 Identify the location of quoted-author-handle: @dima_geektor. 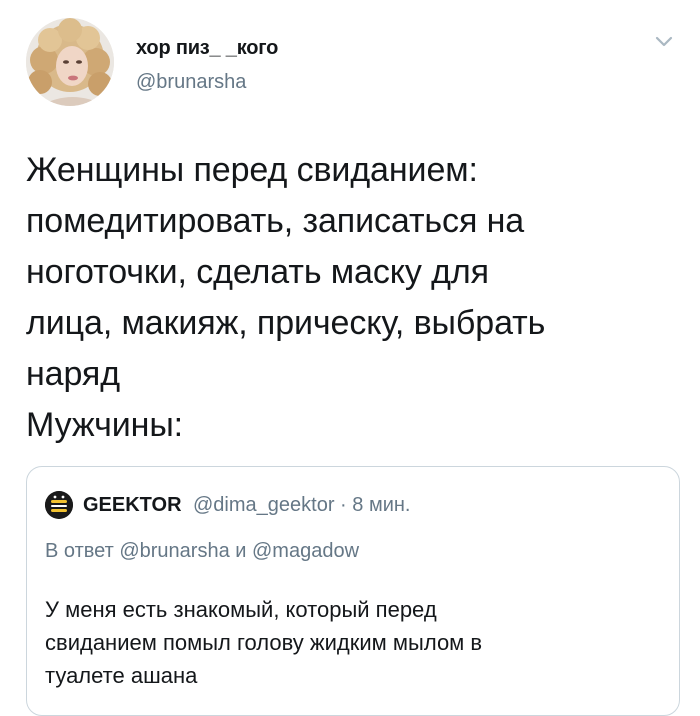
(263, 505).